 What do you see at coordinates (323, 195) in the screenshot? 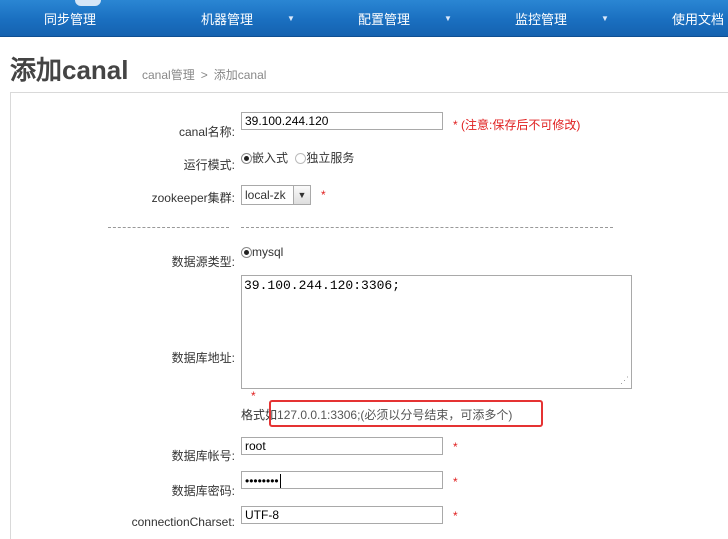
I see `zookeeper-required: *` at bounding box center [323, 195].